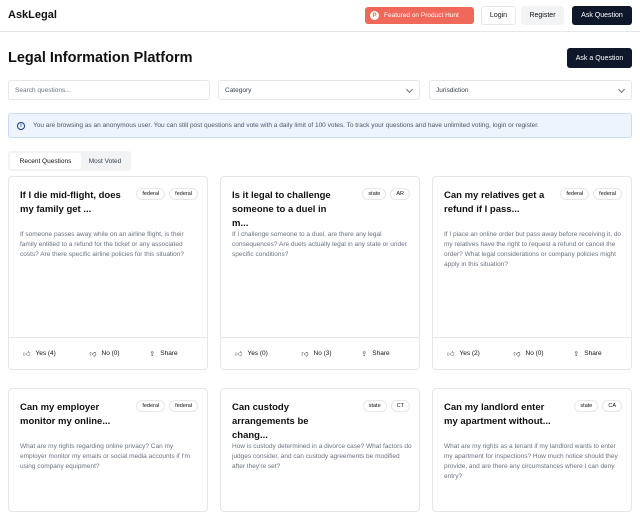  Describe the element at coordinates (45, 161) in the screenshot. I see `tab-recent-questions: Recent Questions` at that location.